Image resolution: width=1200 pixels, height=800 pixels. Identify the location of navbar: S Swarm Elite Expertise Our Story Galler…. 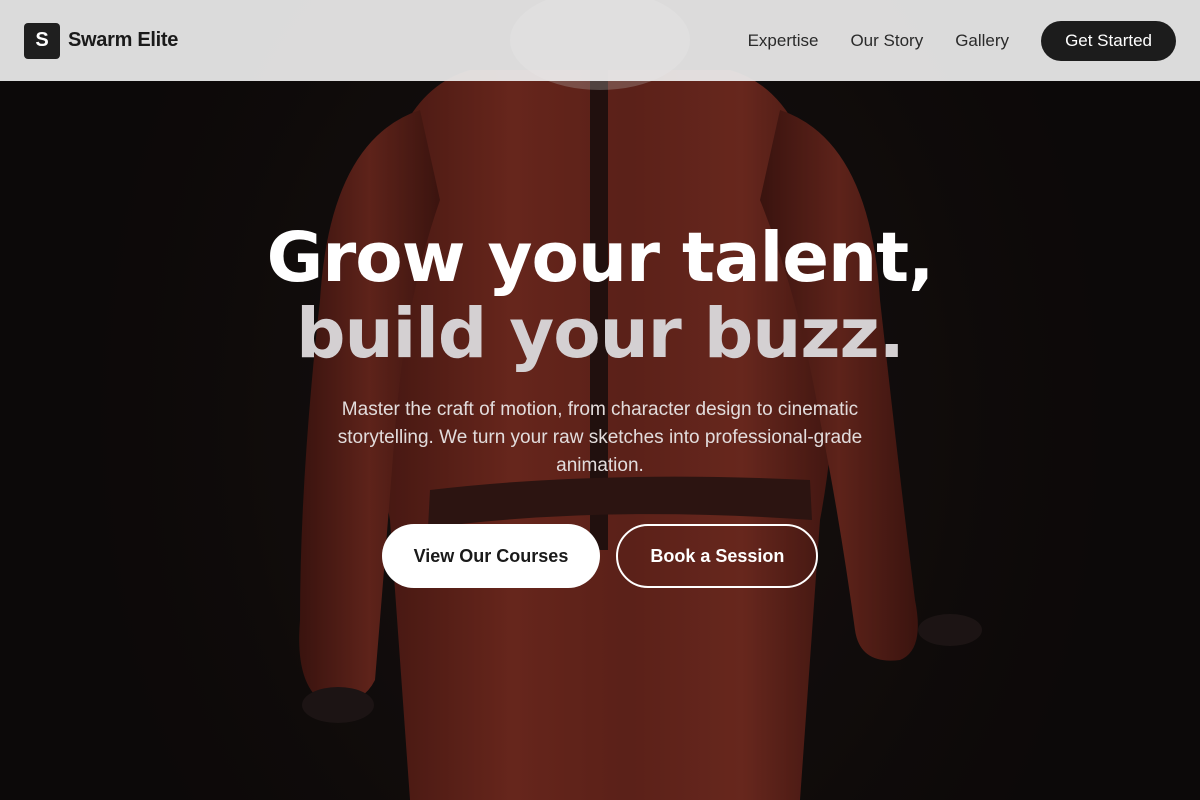
(600, 40).